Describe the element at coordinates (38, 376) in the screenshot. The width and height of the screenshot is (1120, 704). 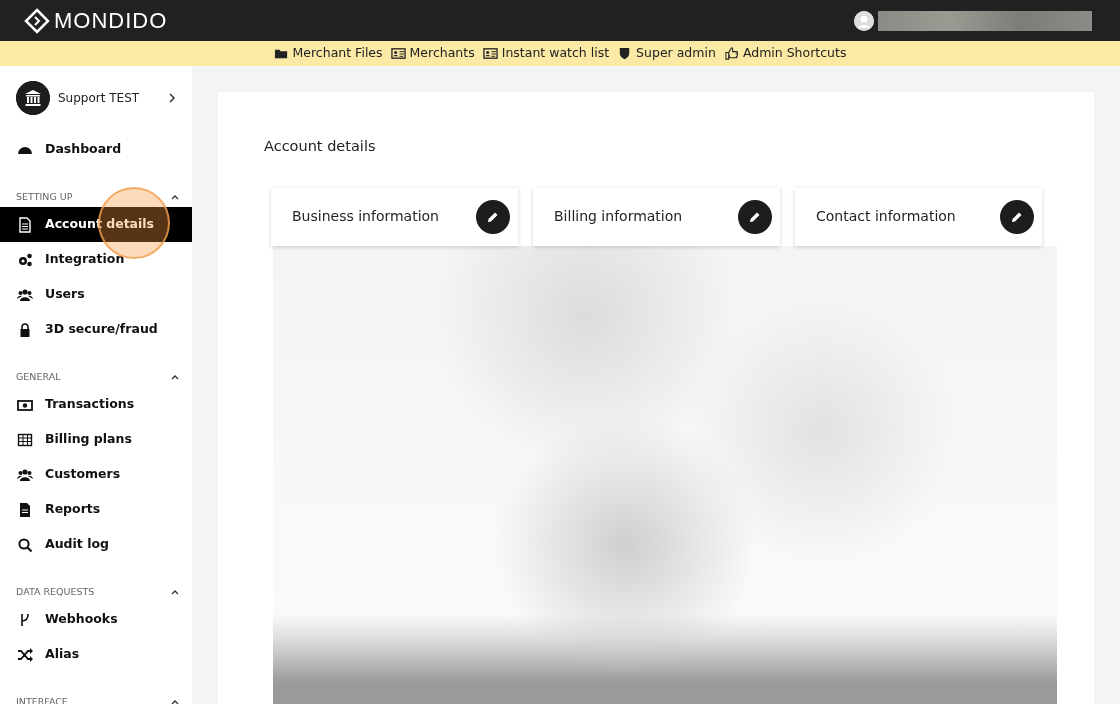
I see `section-heading: GENERAL` at that location.